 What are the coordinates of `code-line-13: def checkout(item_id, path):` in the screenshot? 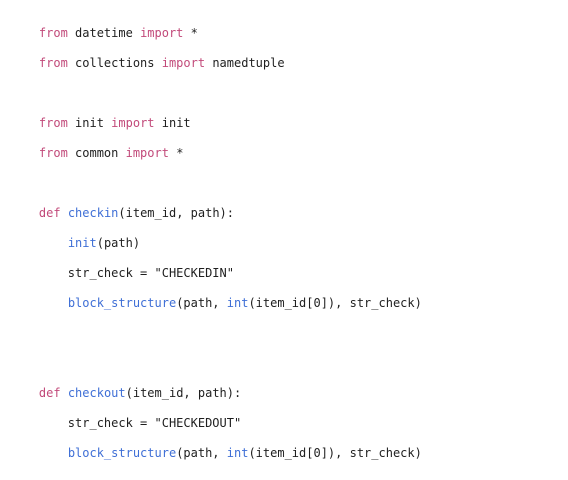 It's located at (125, 383).